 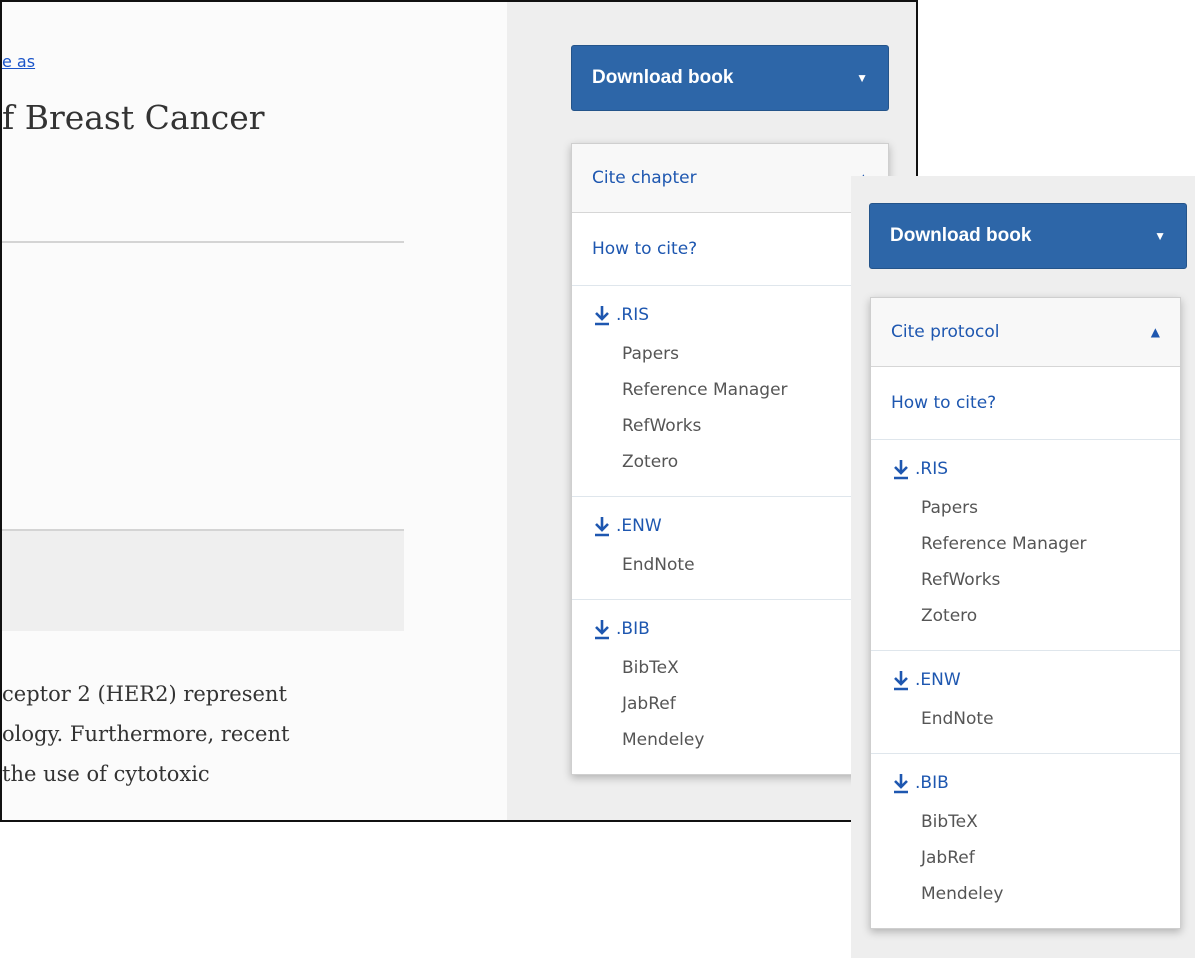 I want to click on cite-protocol-label: Cite protocol, so click(x=945, y=332).